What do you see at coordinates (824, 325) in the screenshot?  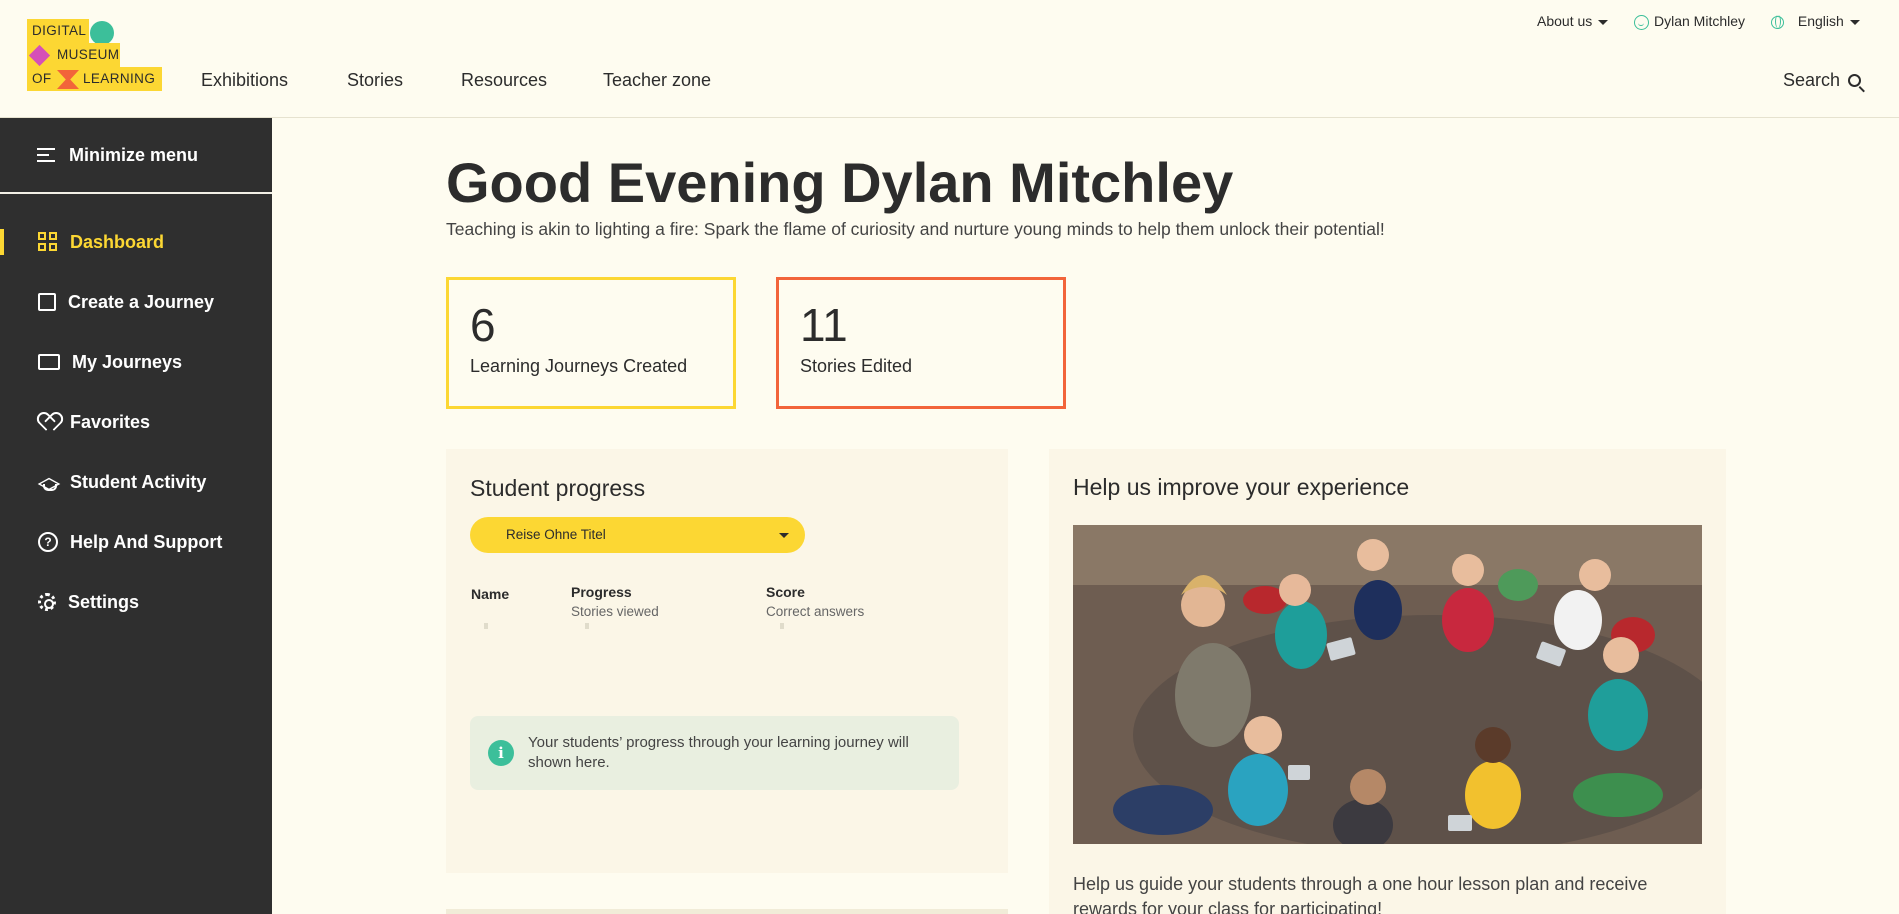 I see `stat-value: 11` at bounding box center [824, 325].